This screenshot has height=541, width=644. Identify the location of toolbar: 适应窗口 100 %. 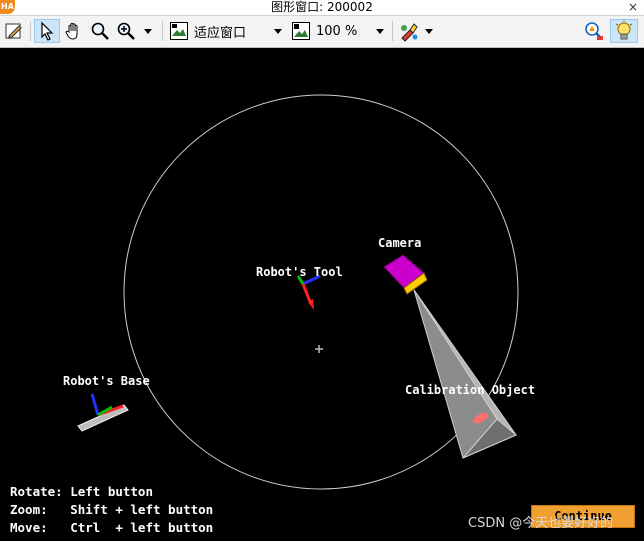
(322, 32).